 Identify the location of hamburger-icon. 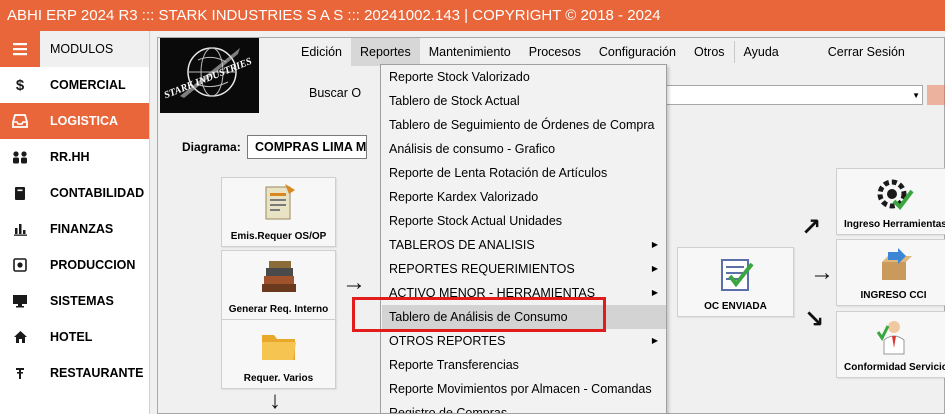
(20, 49).